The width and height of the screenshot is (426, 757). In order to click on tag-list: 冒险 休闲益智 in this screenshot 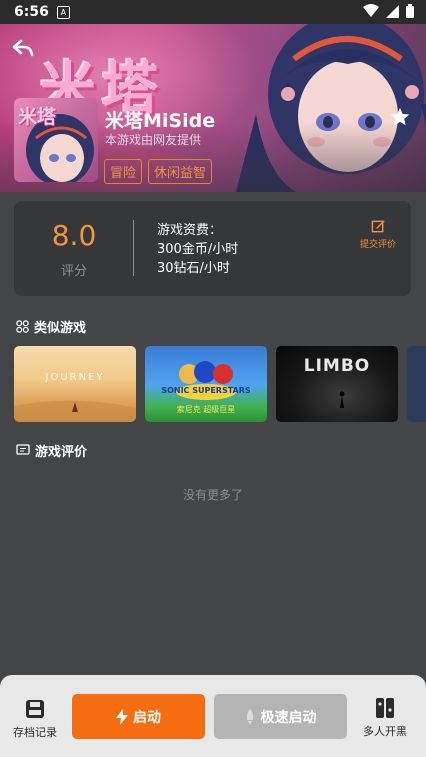, I will do `click(158, 171)`.